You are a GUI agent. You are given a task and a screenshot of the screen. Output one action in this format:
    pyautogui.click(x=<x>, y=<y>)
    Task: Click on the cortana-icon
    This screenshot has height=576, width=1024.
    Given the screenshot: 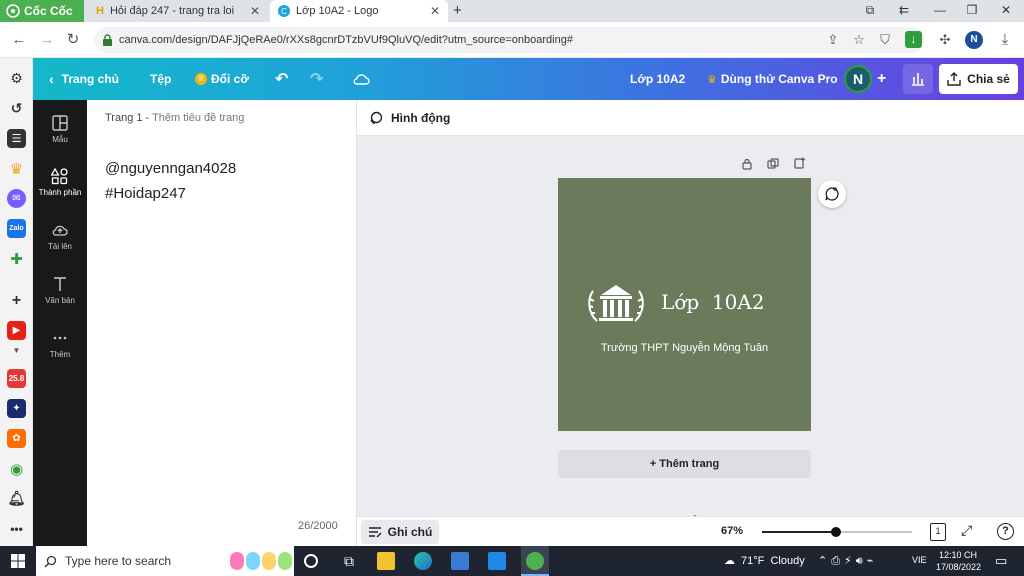 What is the action you would take?
    pyautogui.click(x=311, y=561)
    